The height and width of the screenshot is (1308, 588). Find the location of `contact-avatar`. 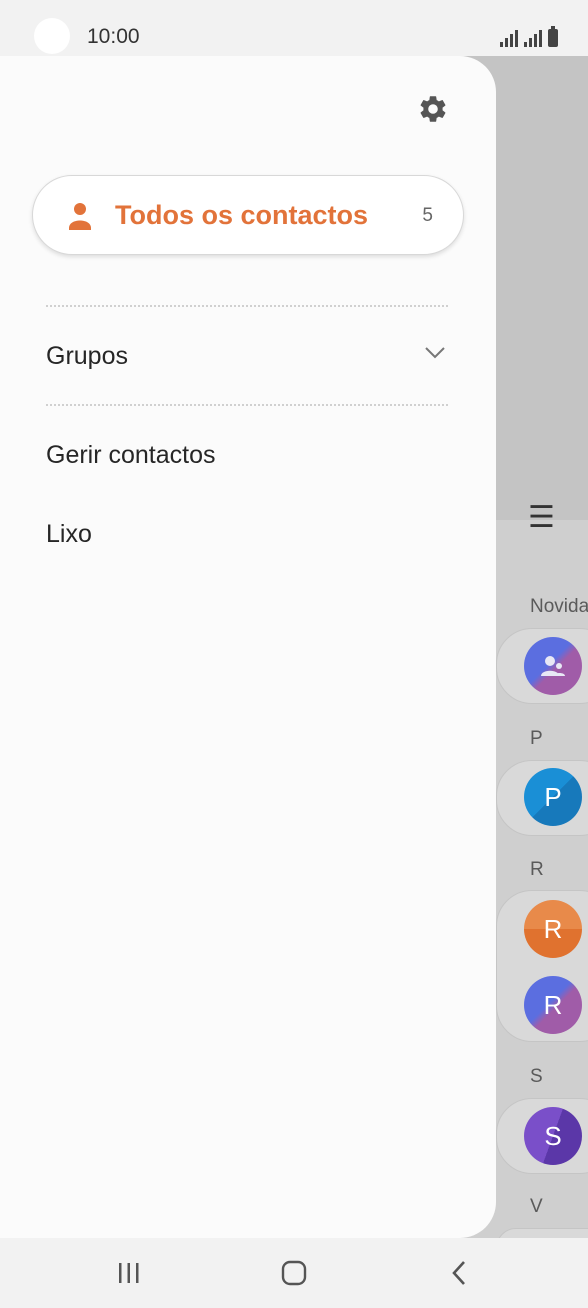

contact-avatar is located at coordinates (553, 666).